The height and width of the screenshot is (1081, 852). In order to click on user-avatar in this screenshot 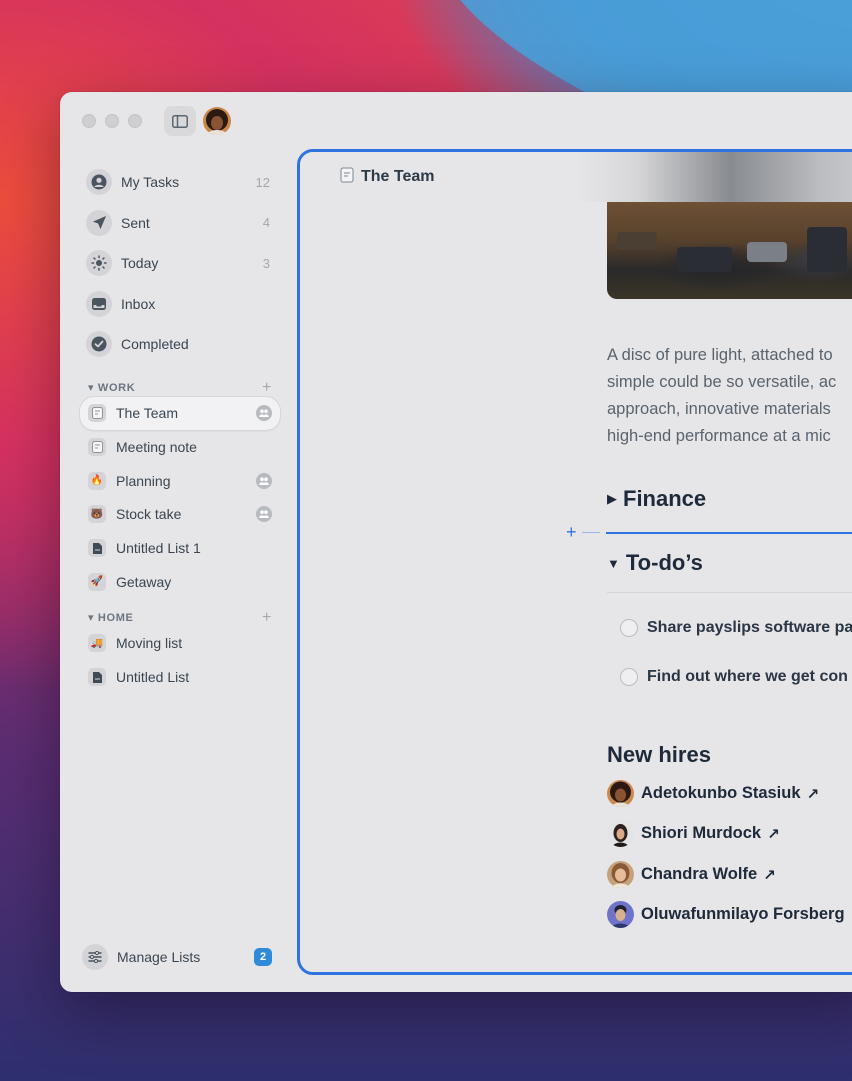, I will do `click(217, 121)`.